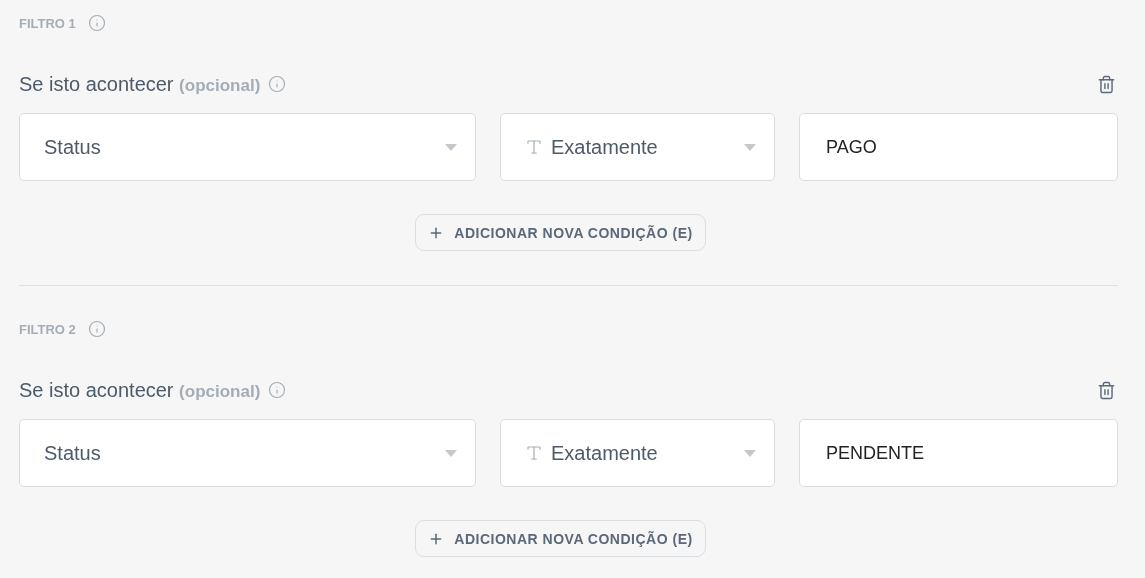  What do you see at coordinates (47, 329) in the screenshot?
I see `filter-label: FILTRO 2` at bounding box center [47, 329].